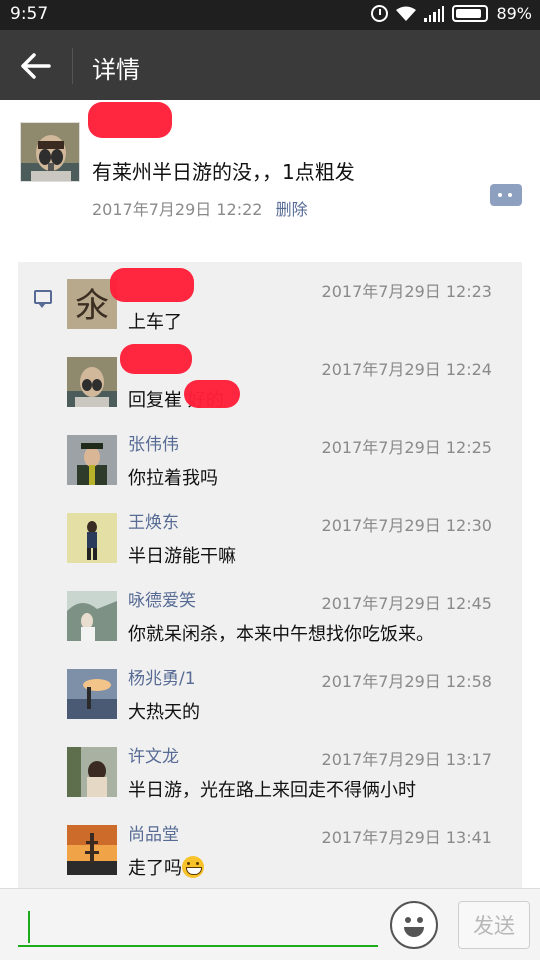 The image size is (540, 960). I want to click on comment-text: 你拉着我吗, so click(173, 478).